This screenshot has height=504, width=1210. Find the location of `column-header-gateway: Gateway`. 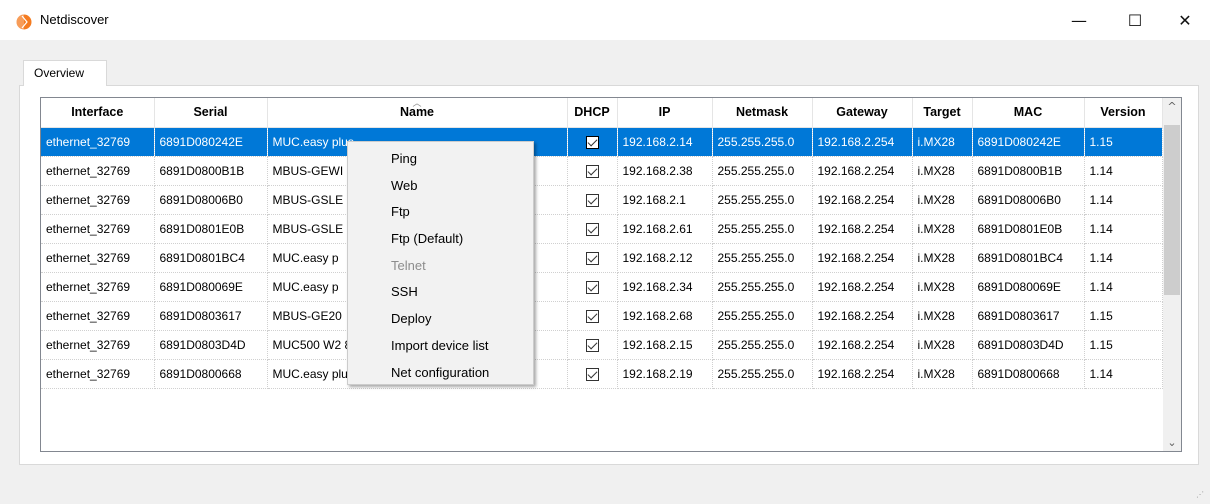

column-header-gateway: Gateway is located at coordinates (862, 113).